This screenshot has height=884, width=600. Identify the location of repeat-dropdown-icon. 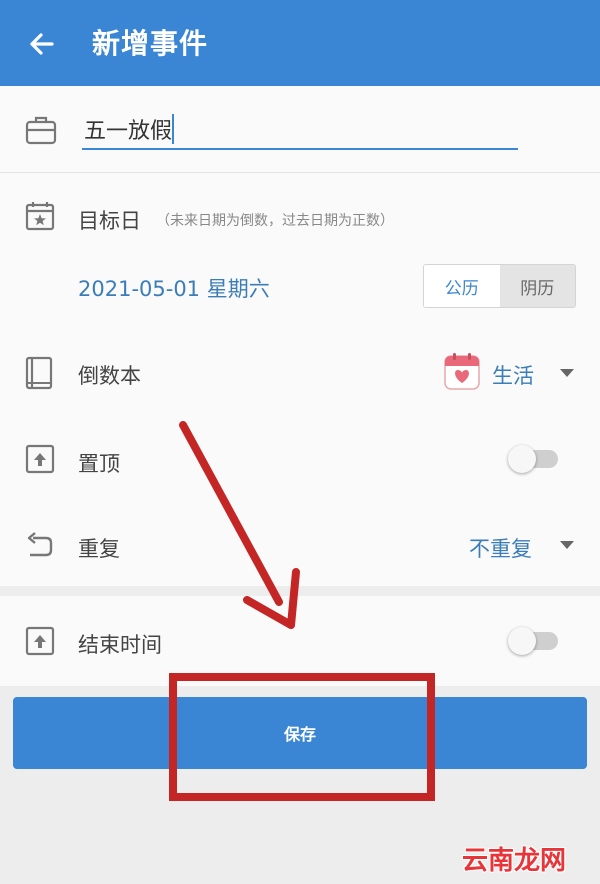
(567, 545).